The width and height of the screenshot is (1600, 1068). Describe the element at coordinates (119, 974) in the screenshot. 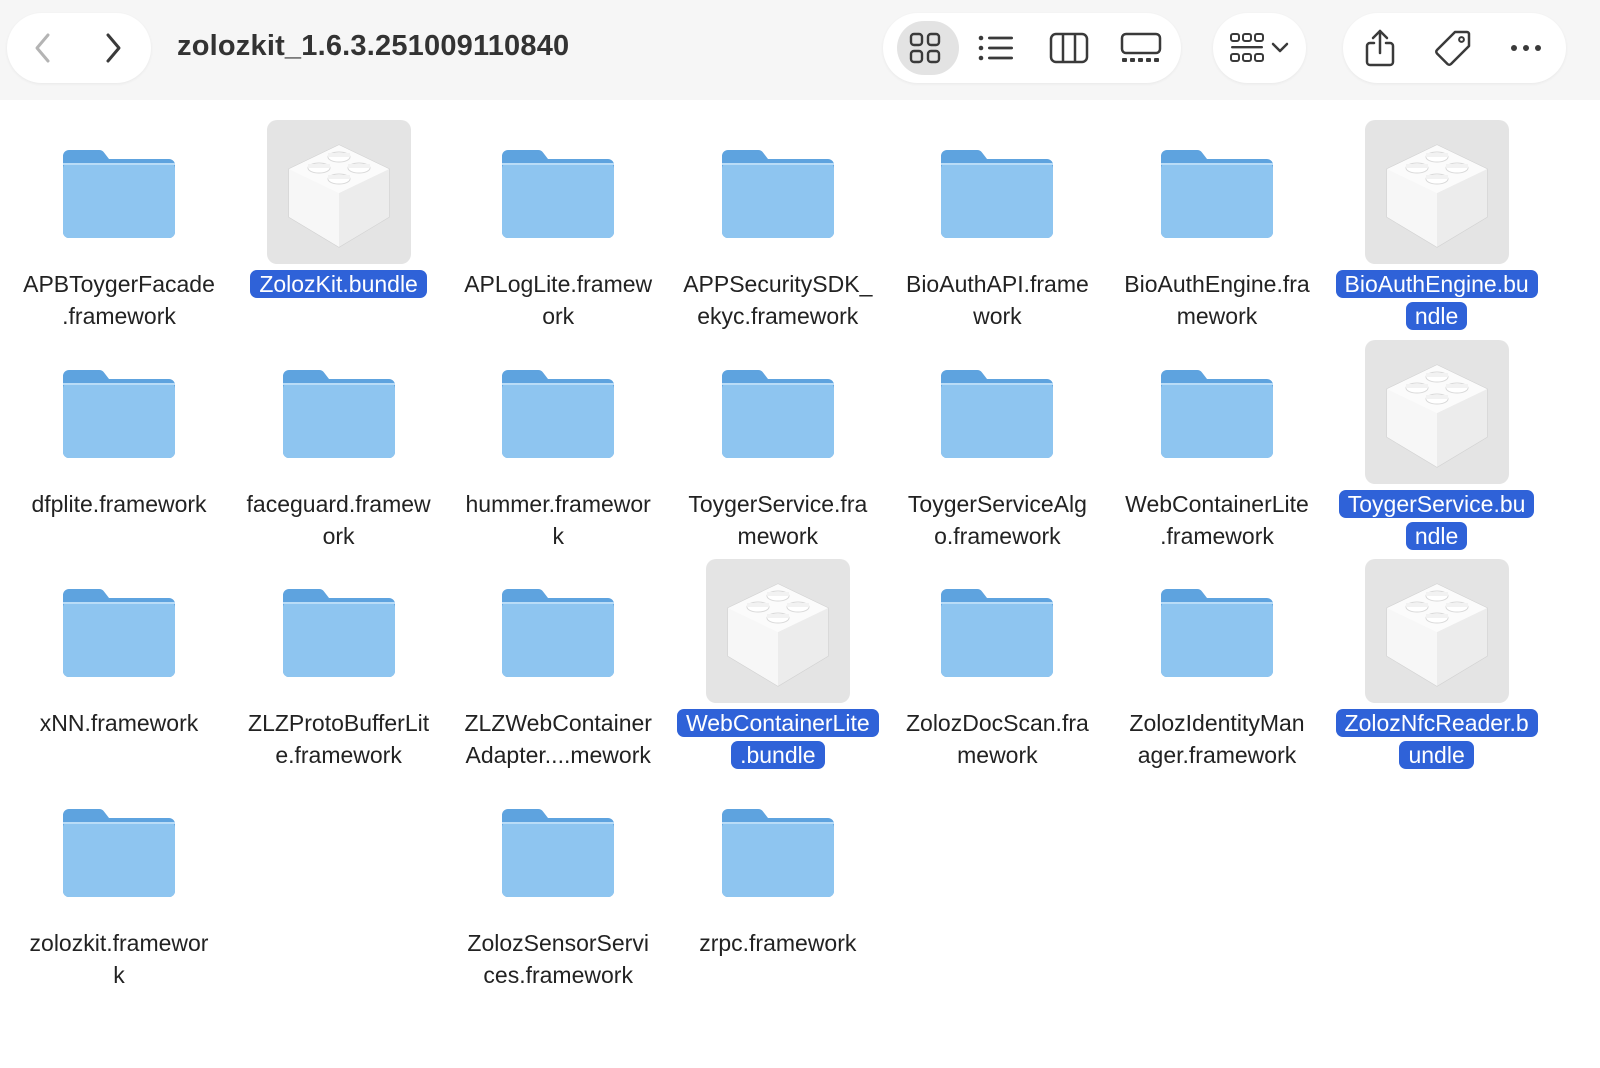

I see `item-name-line: k` at that location.